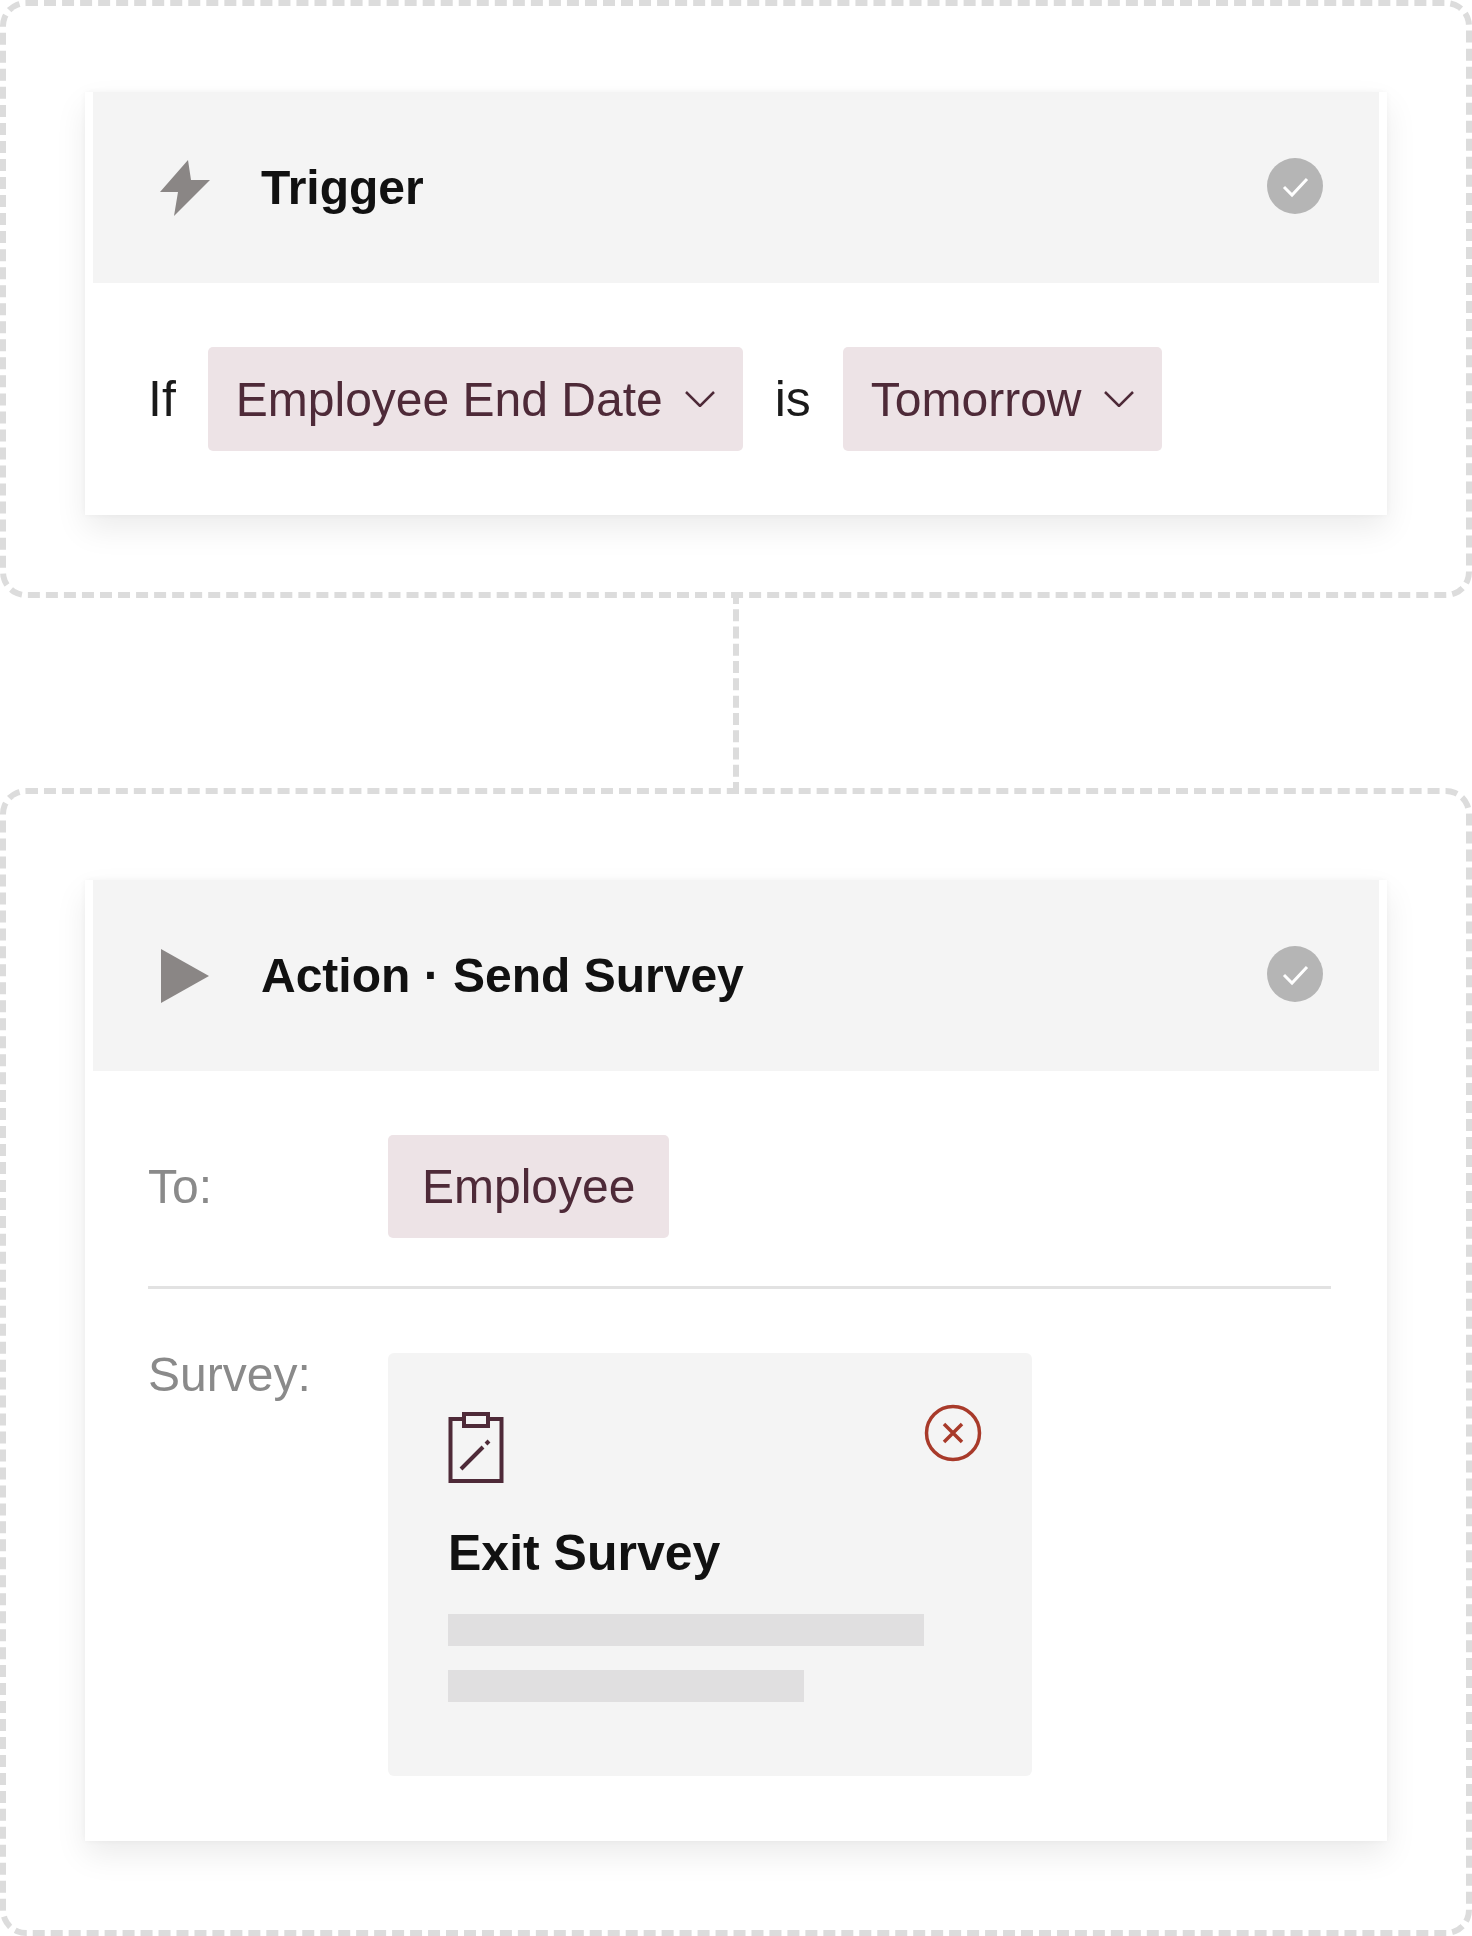 The width and height of the screenshot is (1472, 1936). What do you see at coordinates (343, 187) in the screenshot?
I see `step-title: Trigger` at bounding box center [343, 187].